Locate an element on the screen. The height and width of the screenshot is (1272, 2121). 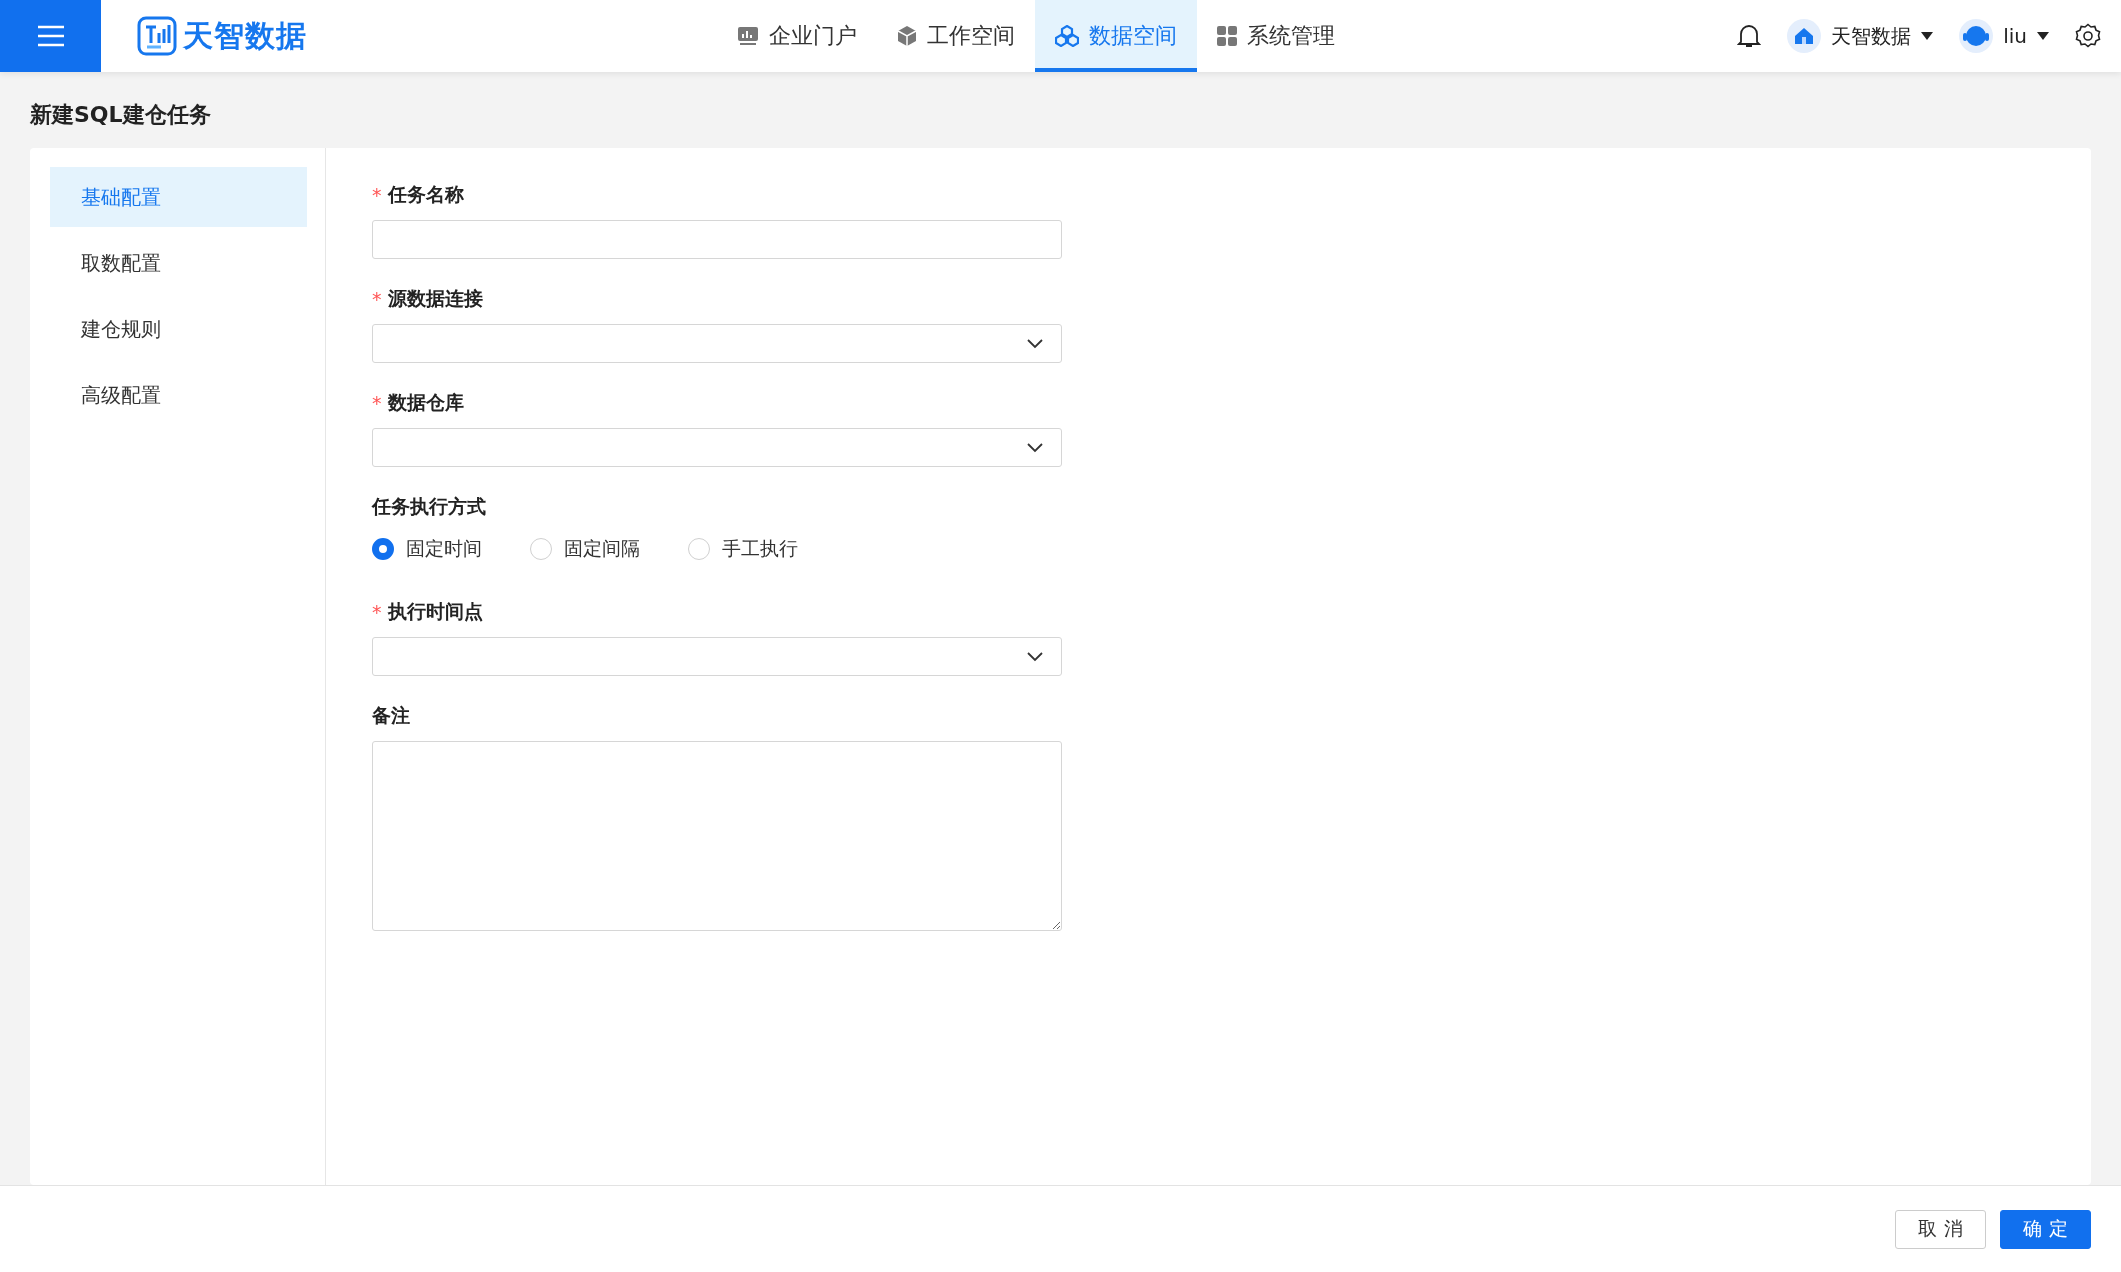
sidebar-item: 取数配置 is located at coordinates (178, 263).